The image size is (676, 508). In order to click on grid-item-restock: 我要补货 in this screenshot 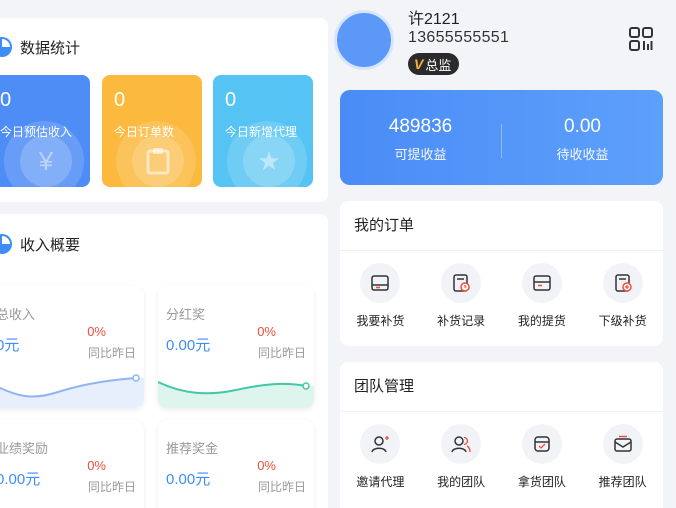, I will do `click(380, 290)`.